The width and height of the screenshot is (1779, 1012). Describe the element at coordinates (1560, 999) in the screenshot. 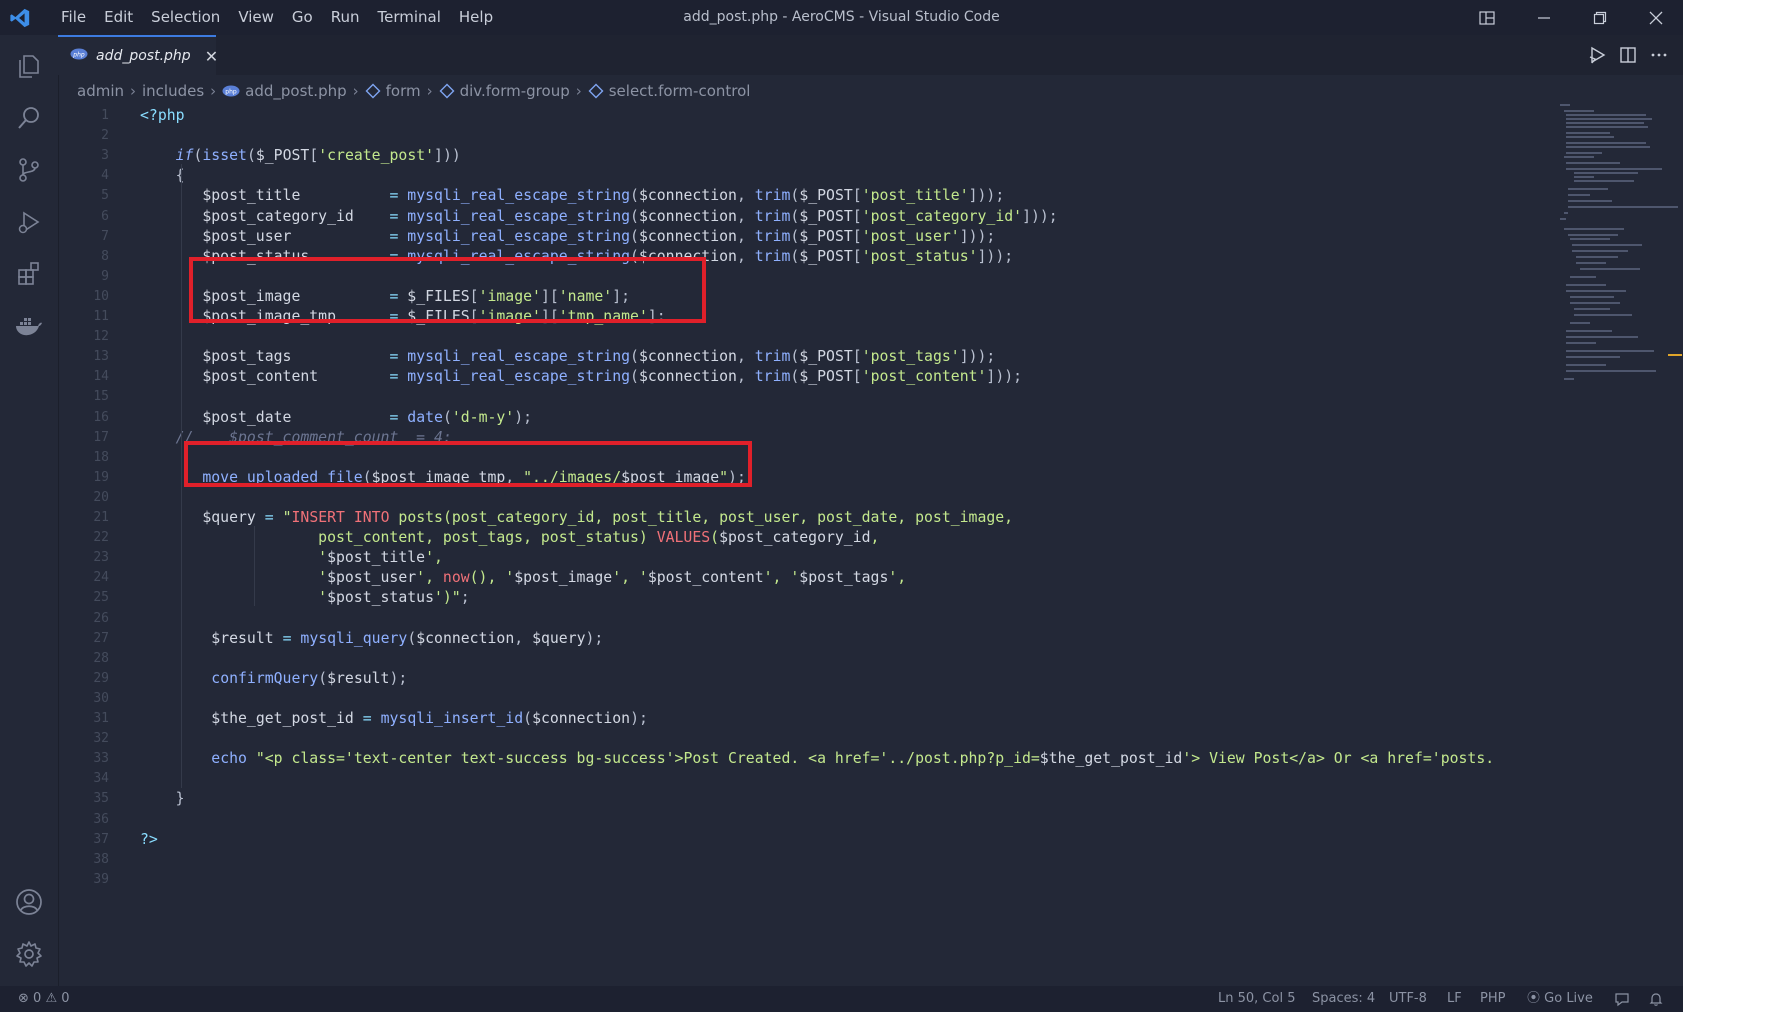

I see `go-live-button: ⦿ Go Live` at that location.